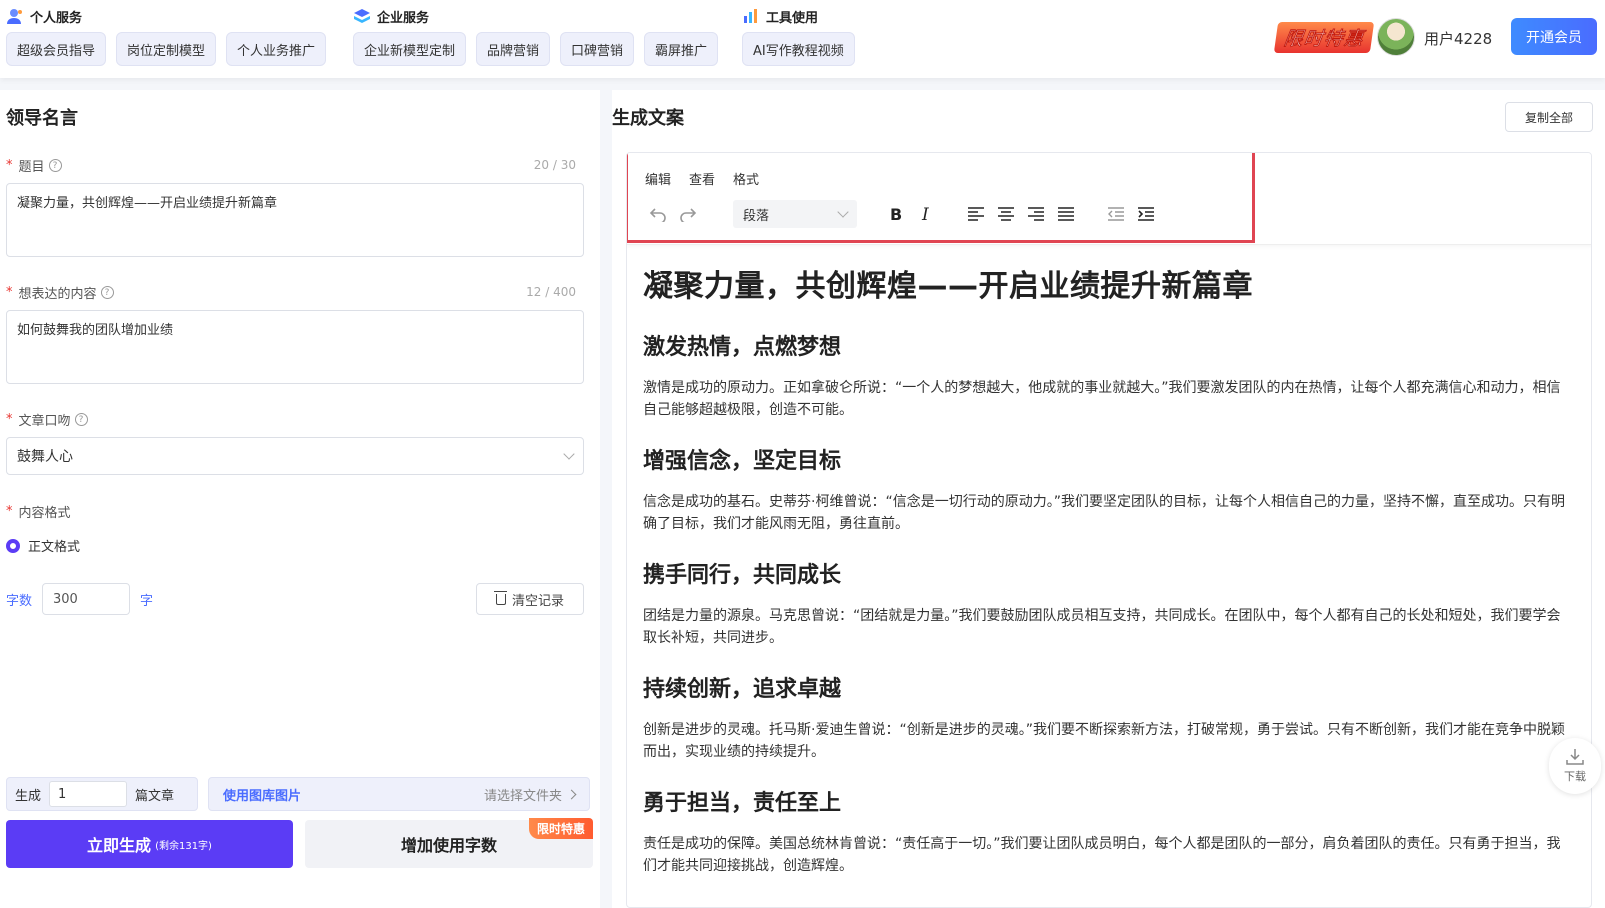 This screenshot has width=1605, height=908. I want to click on highlight-box, so click(941, 198).